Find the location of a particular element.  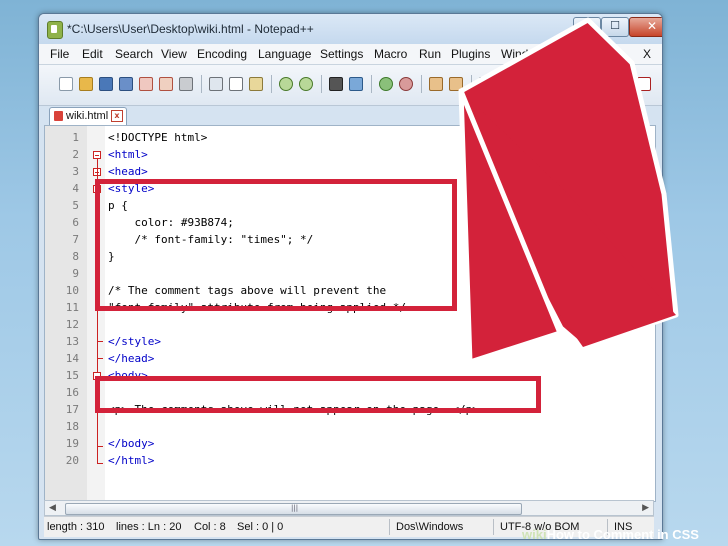

line-number: 14 is located at coordinates (72, 358).